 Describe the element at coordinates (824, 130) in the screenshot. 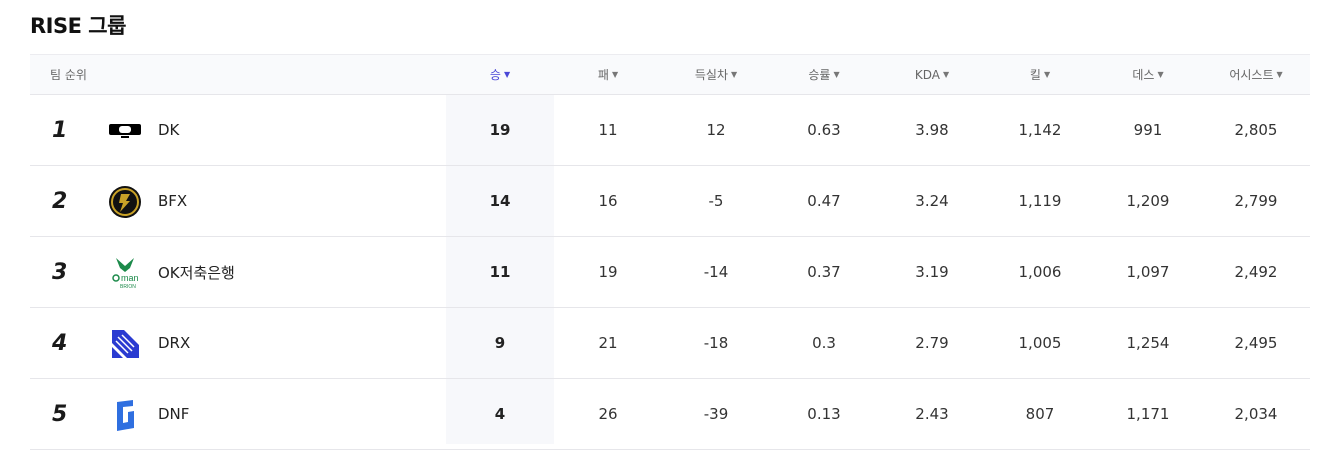

I see `rate-value: 0.63` at that location.